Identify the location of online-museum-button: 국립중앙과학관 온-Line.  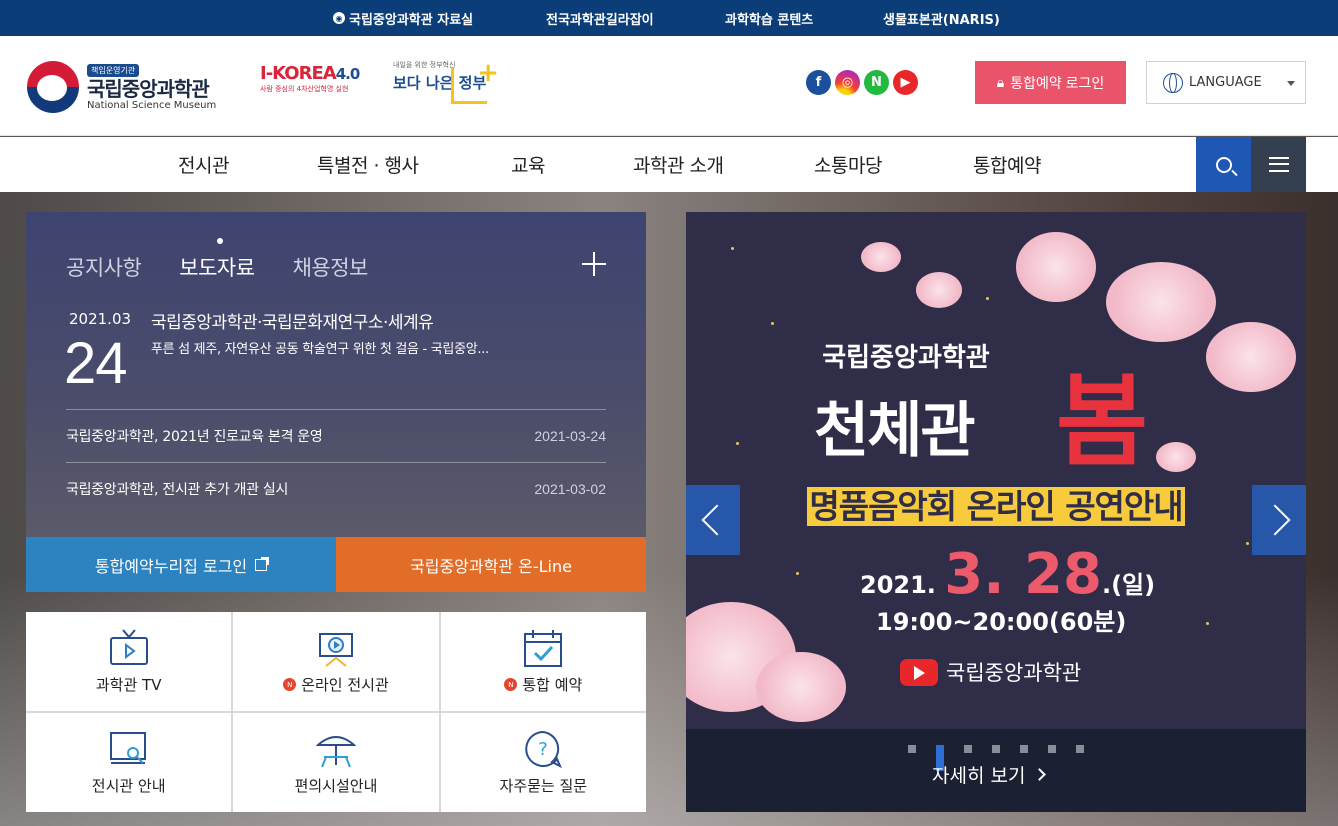
(491, 564).